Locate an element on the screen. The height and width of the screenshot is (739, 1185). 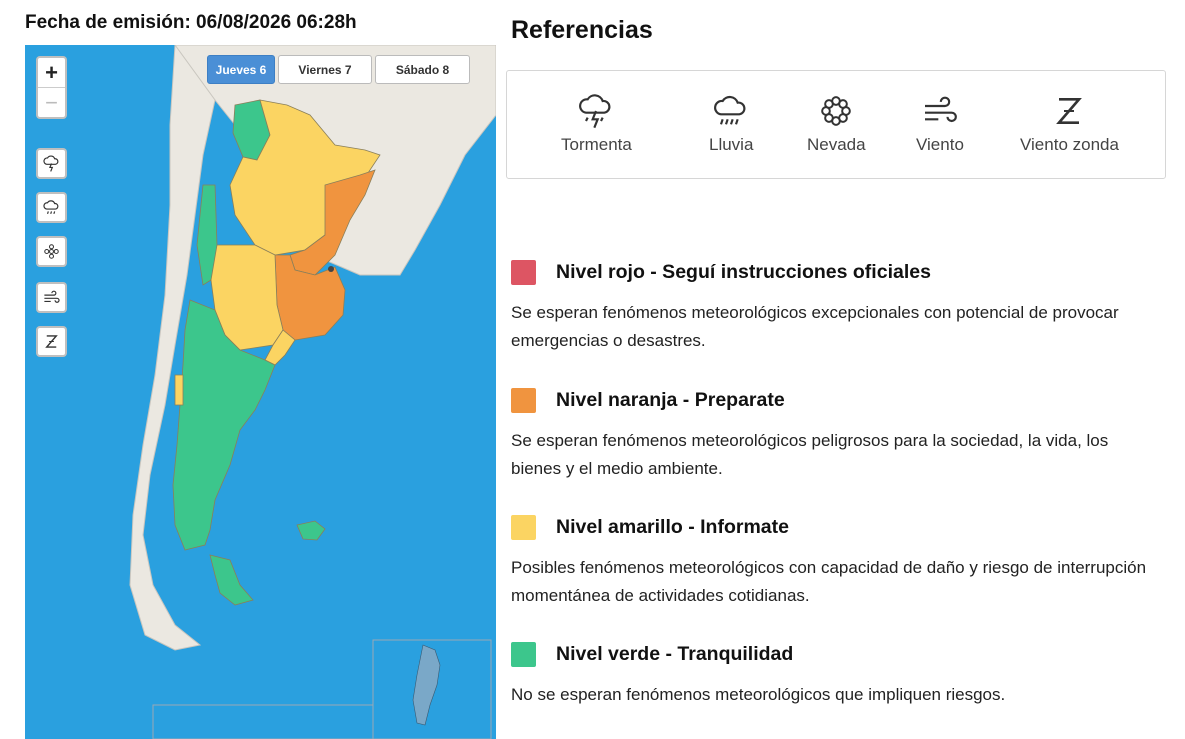
inset-argentina-silhouette is located at coordinates (426, 685).